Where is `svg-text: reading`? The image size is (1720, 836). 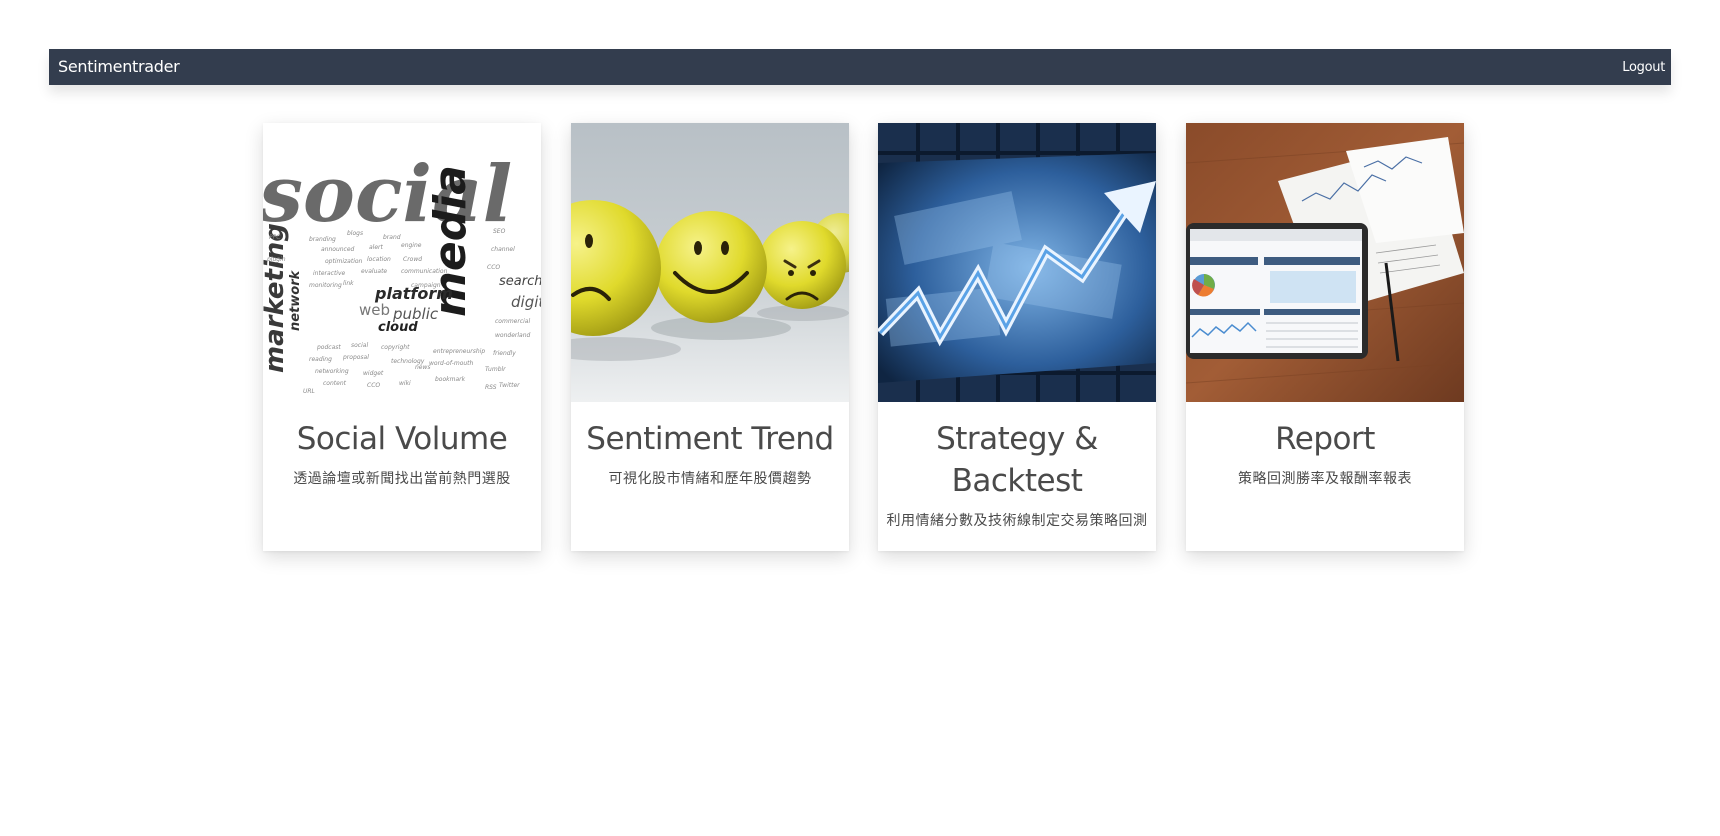 svg-text: reading is located at coordinates (320, 359).